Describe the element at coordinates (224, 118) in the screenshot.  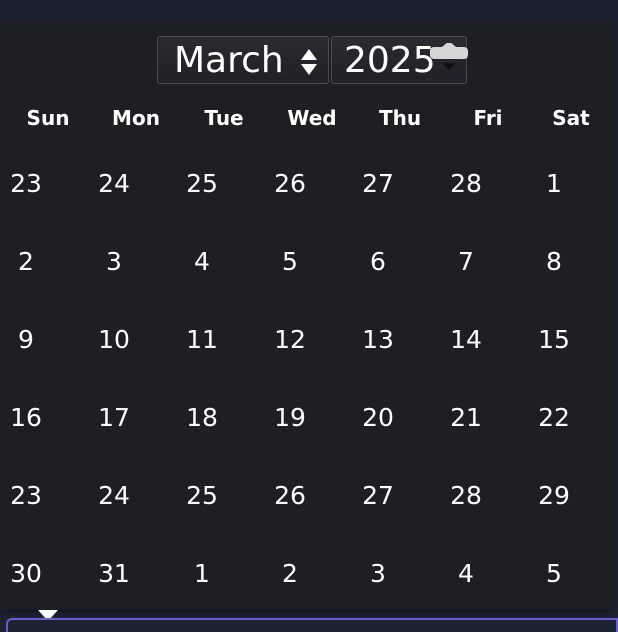
I see `weekday-label: Tue` at that location.